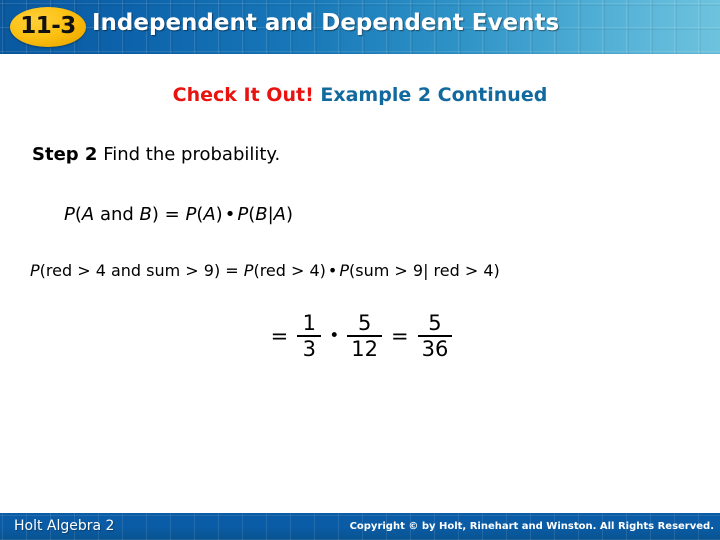 Image resolution: width=720 pixels, height=540 pixels. I want to click on formula-close-paren-2: ), so click(219, 214).